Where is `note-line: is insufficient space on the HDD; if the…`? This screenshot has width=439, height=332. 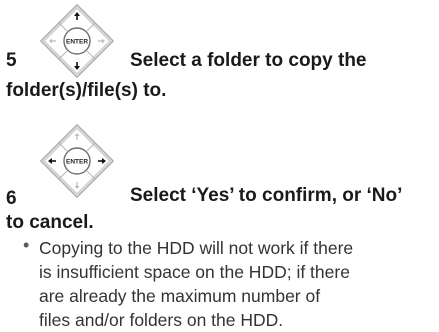
note-line: is insufficient space on the HDD; if the… is located at coordinates (194, 272).